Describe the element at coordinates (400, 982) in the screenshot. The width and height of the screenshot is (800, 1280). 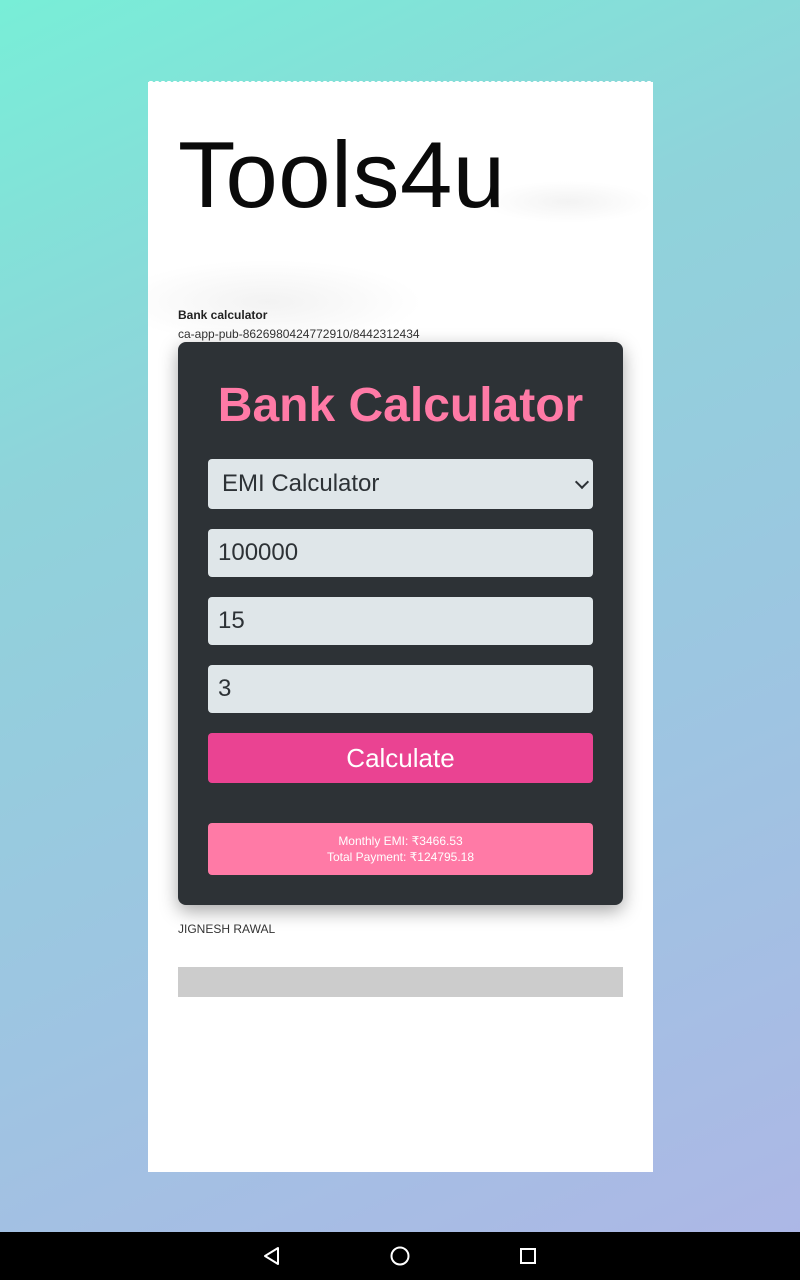
I see `ad-banner-placeholder` at that location.